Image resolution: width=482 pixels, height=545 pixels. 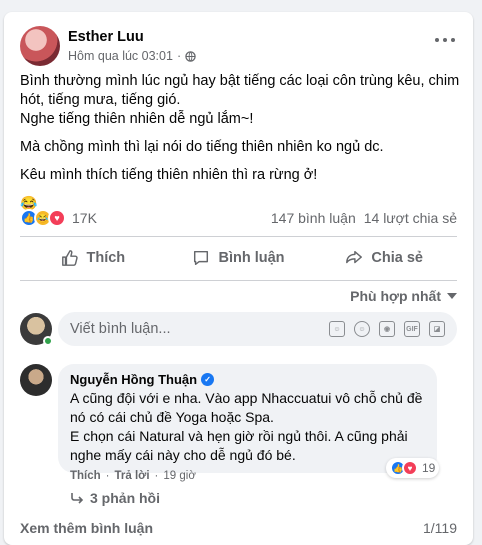 I want to click on comment-age: 19 giờ, so click(x=179, y=476).